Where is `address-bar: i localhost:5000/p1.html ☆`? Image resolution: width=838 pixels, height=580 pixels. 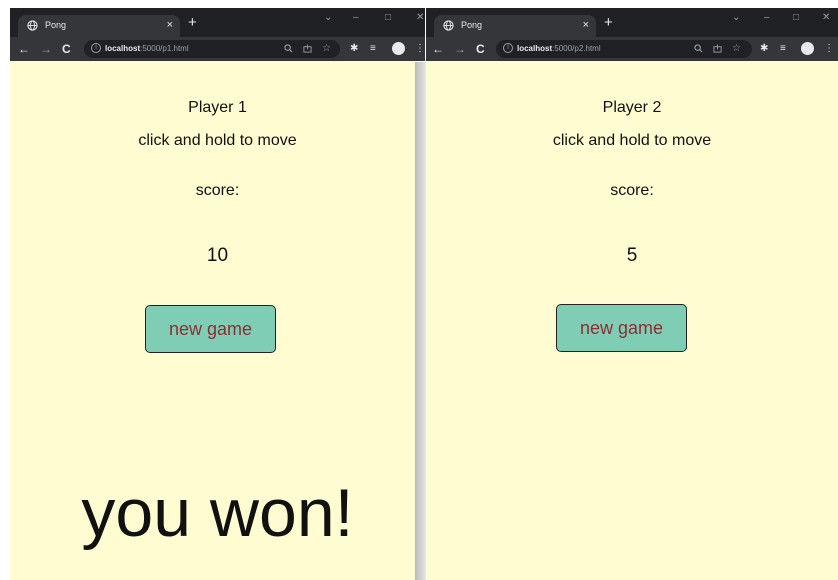 address-bar: i localhost:5000/p1.html ☆ is located at coordinates (212, 49).